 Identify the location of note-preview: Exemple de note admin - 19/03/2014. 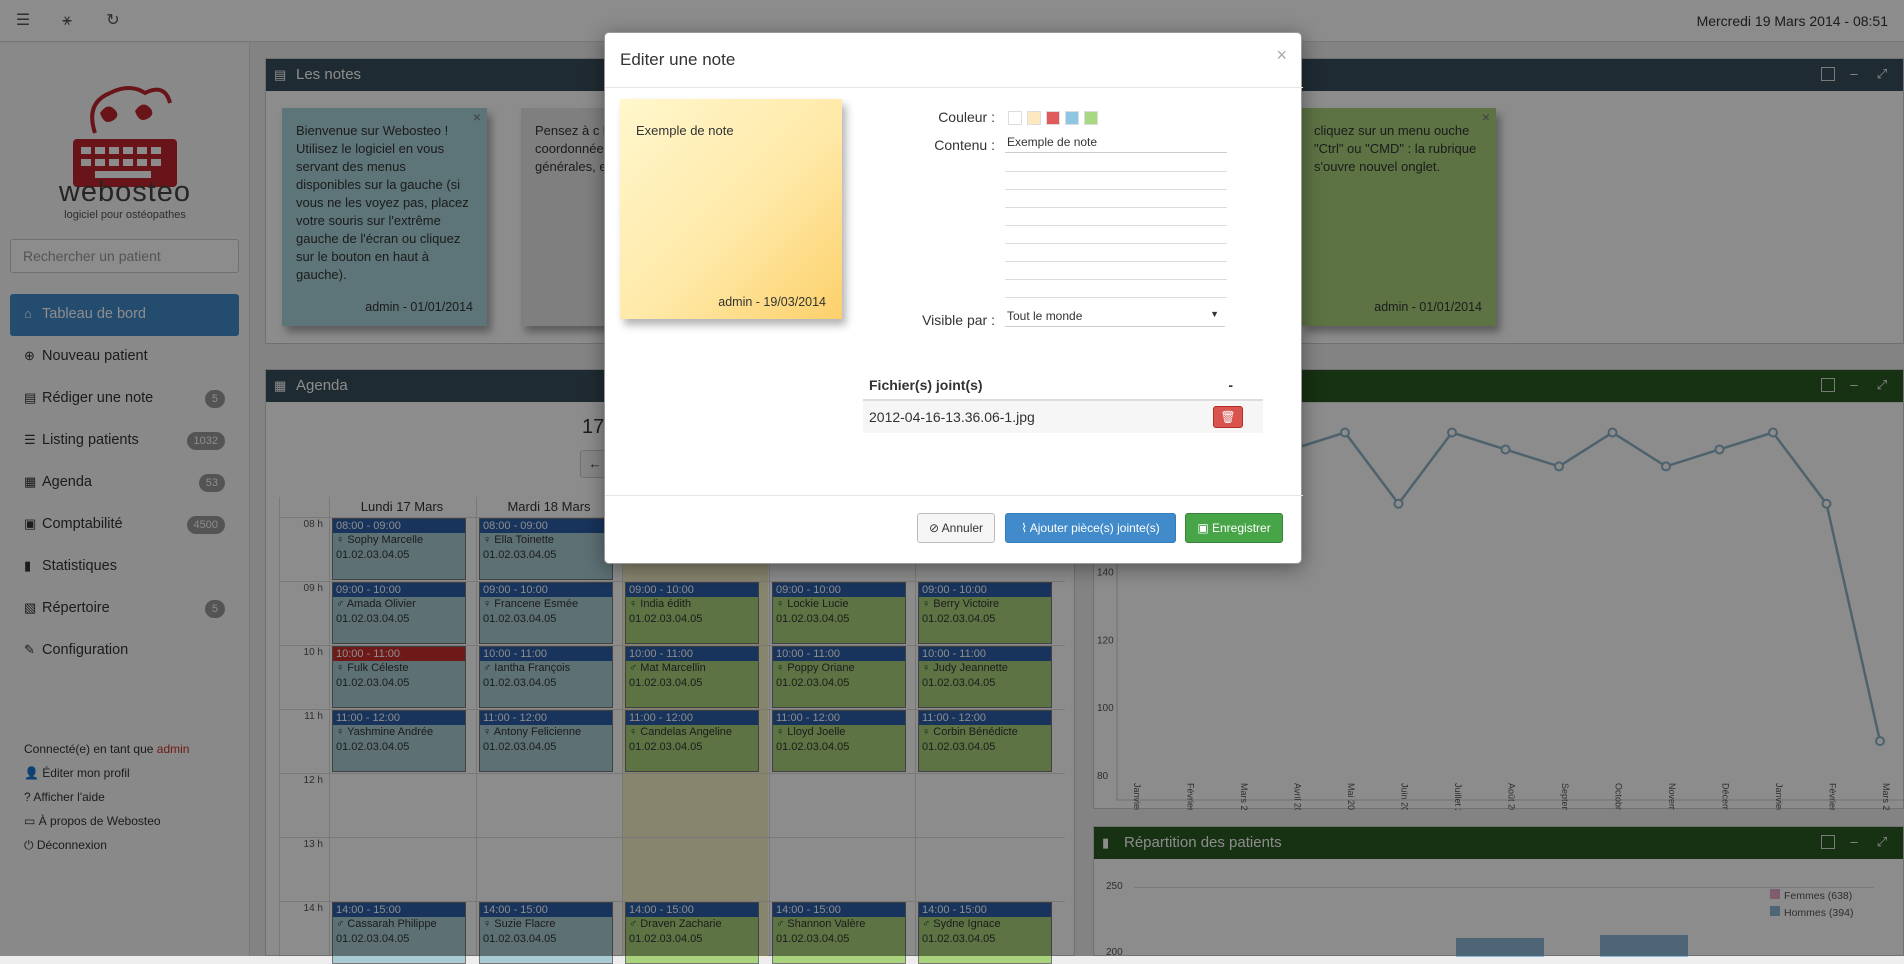
(731, 209).